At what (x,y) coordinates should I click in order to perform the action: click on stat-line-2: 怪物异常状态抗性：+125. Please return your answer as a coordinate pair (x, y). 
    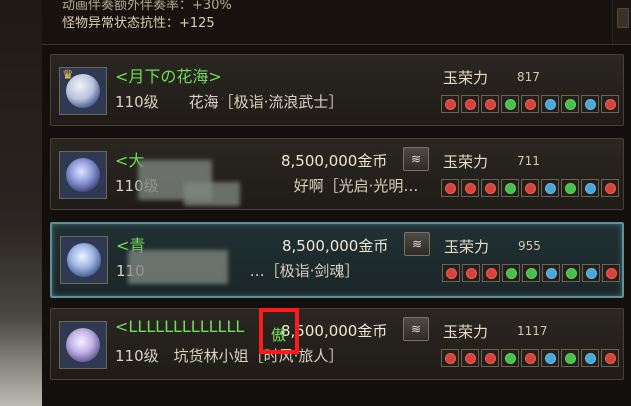
    Looking at the image, I should click on (138, 23).